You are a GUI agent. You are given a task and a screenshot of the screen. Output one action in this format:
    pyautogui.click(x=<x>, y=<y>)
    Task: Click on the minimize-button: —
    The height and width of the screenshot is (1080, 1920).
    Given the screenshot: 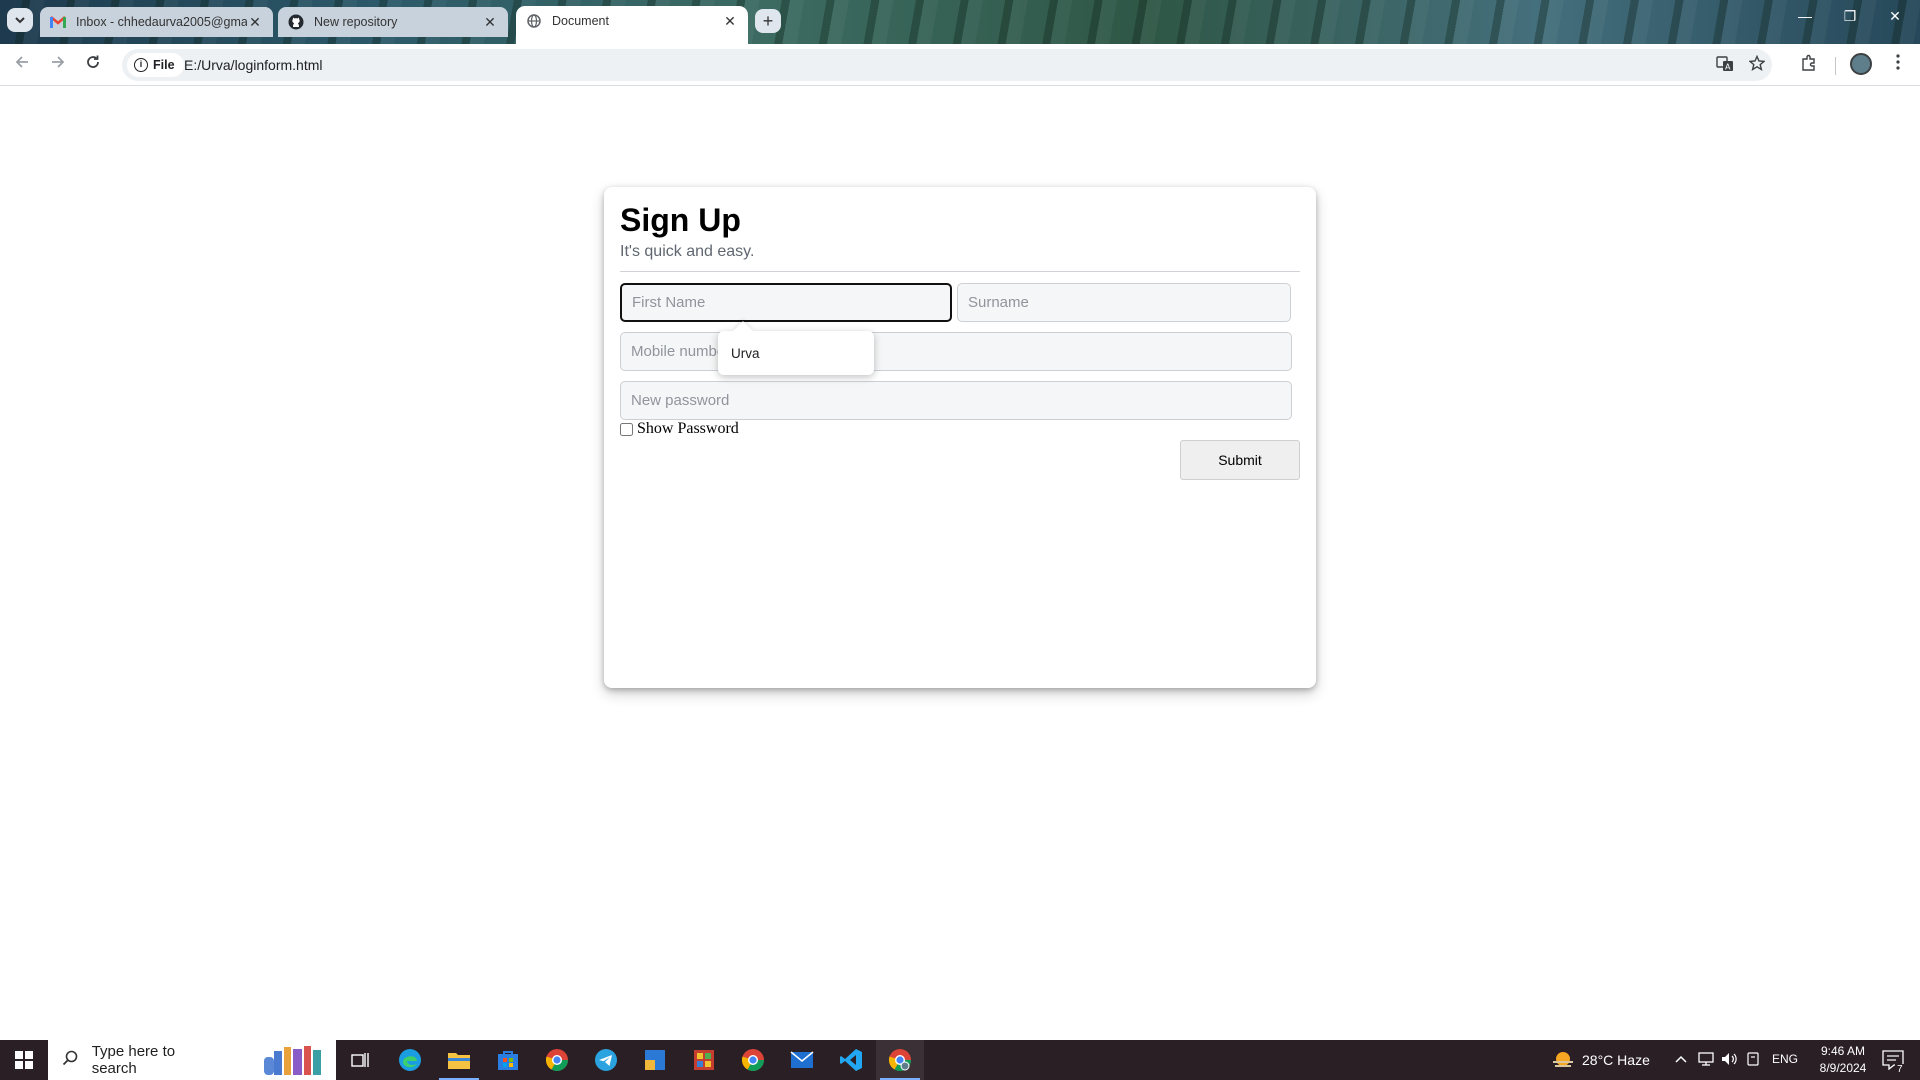 What is the action you would take?
    pyautogui.click(x=1805, y=20)
    